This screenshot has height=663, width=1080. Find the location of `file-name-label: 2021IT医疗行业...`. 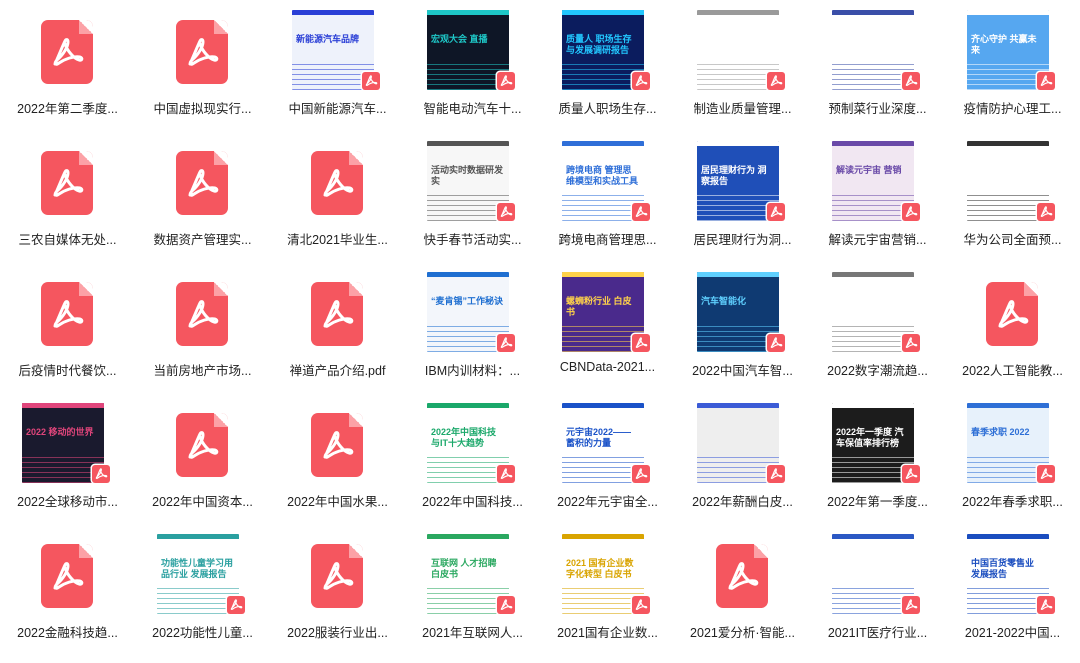

file-name-label: 2021IT医疗行业... is located at coordinates (877, 633).